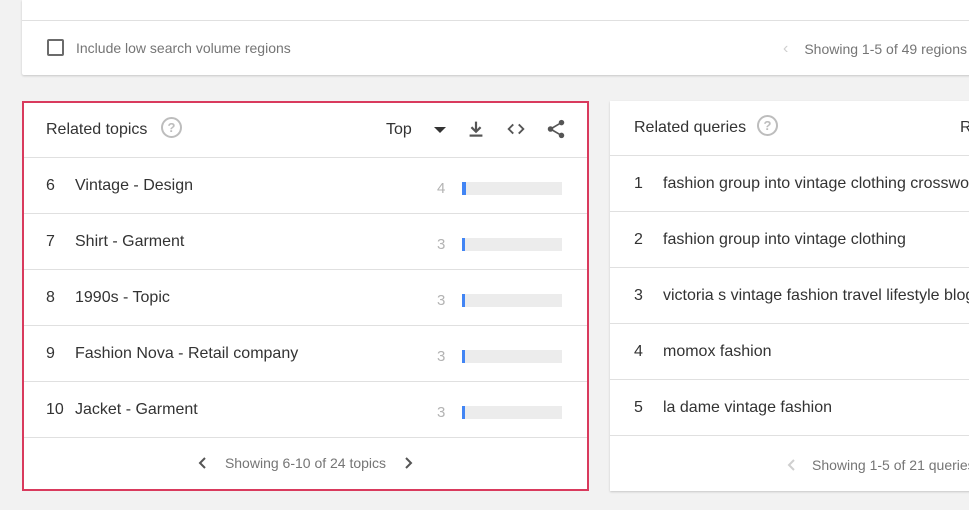 Image resolution: width=969 pixels, height=510 pixels. I want to click on share-icon, so click(556, 129).